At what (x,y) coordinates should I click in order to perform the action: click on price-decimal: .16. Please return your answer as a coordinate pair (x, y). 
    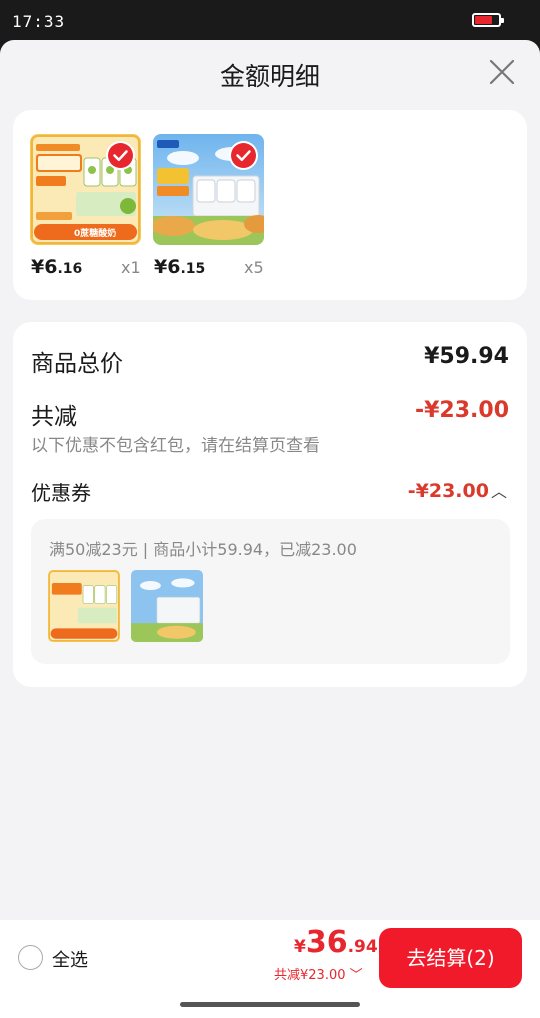
    Looking at the image, I should click on (70, 269).